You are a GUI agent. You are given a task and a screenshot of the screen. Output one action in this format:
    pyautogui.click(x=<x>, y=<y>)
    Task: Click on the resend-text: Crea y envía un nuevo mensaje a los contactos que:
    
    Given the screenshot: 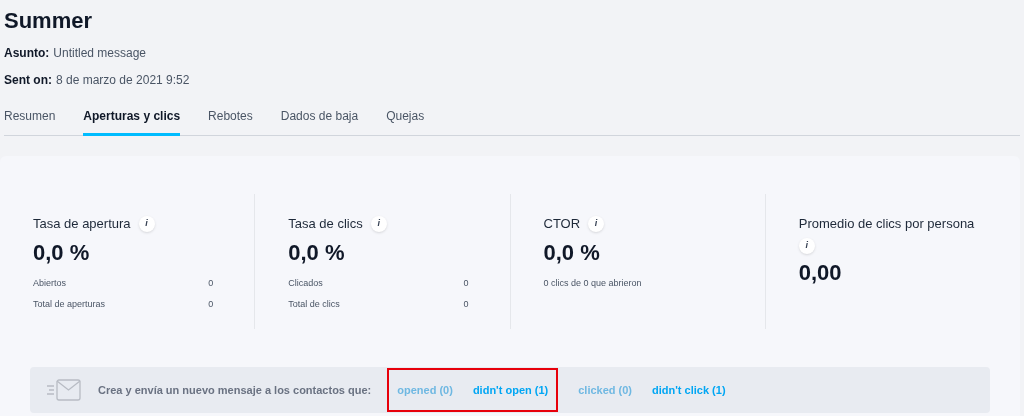 What is the action you would take?
    pyautogui.click(x=235, y=390)
    